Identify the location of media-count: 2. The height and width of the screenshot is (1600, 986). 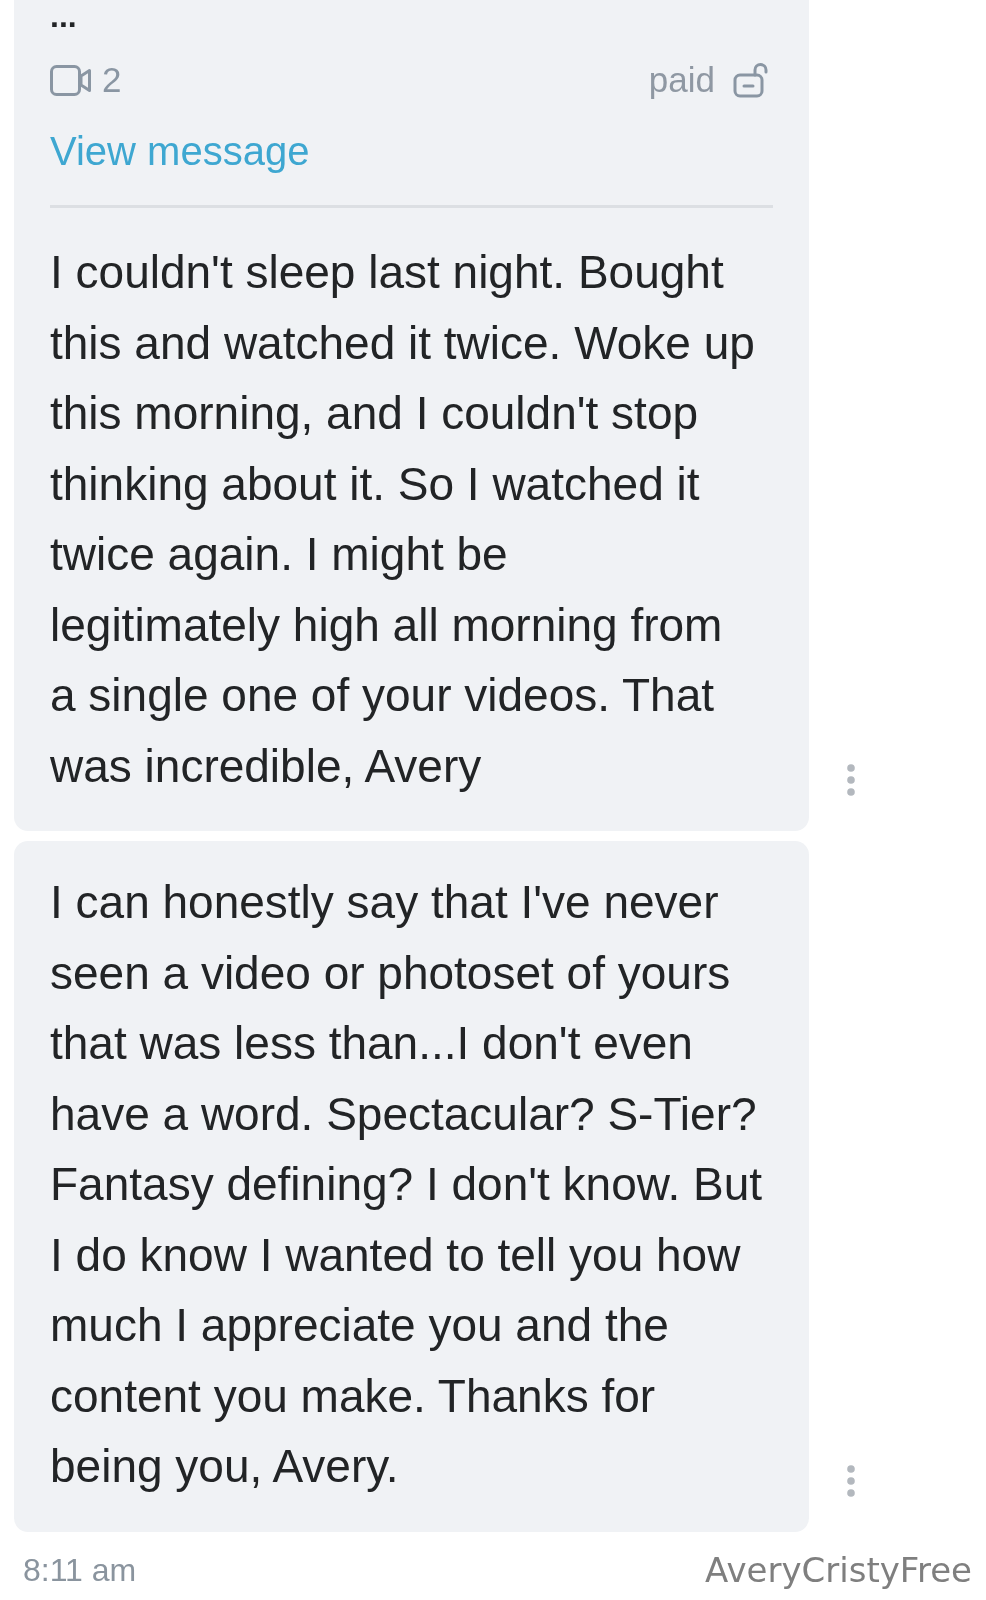
(112, 80).